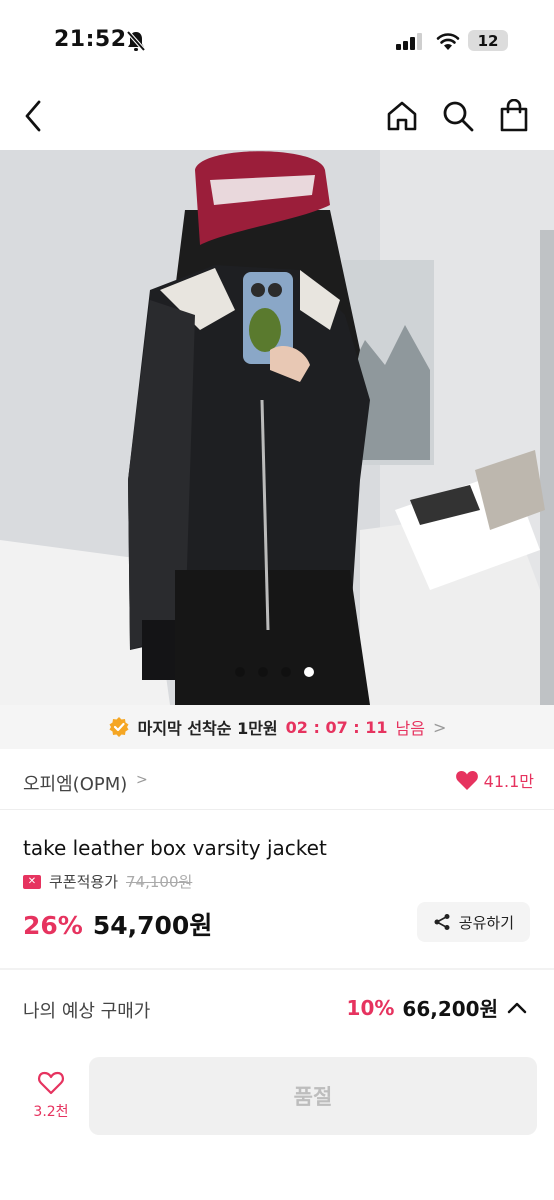 The width and height of the screenshot is (554, 1200). What do you see at coordinates (53, 925) in the screenshot?
I see `discount-rate: 26%` at bounding box center [53, 925].